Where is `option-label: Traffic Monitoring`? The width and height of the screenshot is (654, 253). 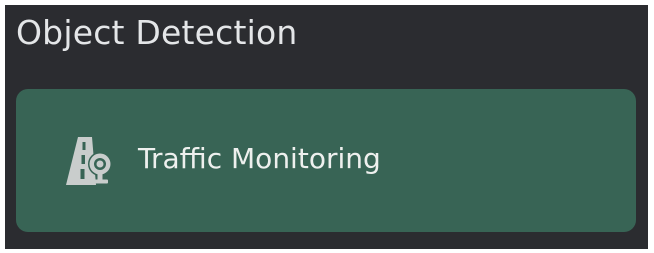 option-label: Traffic Monitoring is located at coordinates (259, 158).